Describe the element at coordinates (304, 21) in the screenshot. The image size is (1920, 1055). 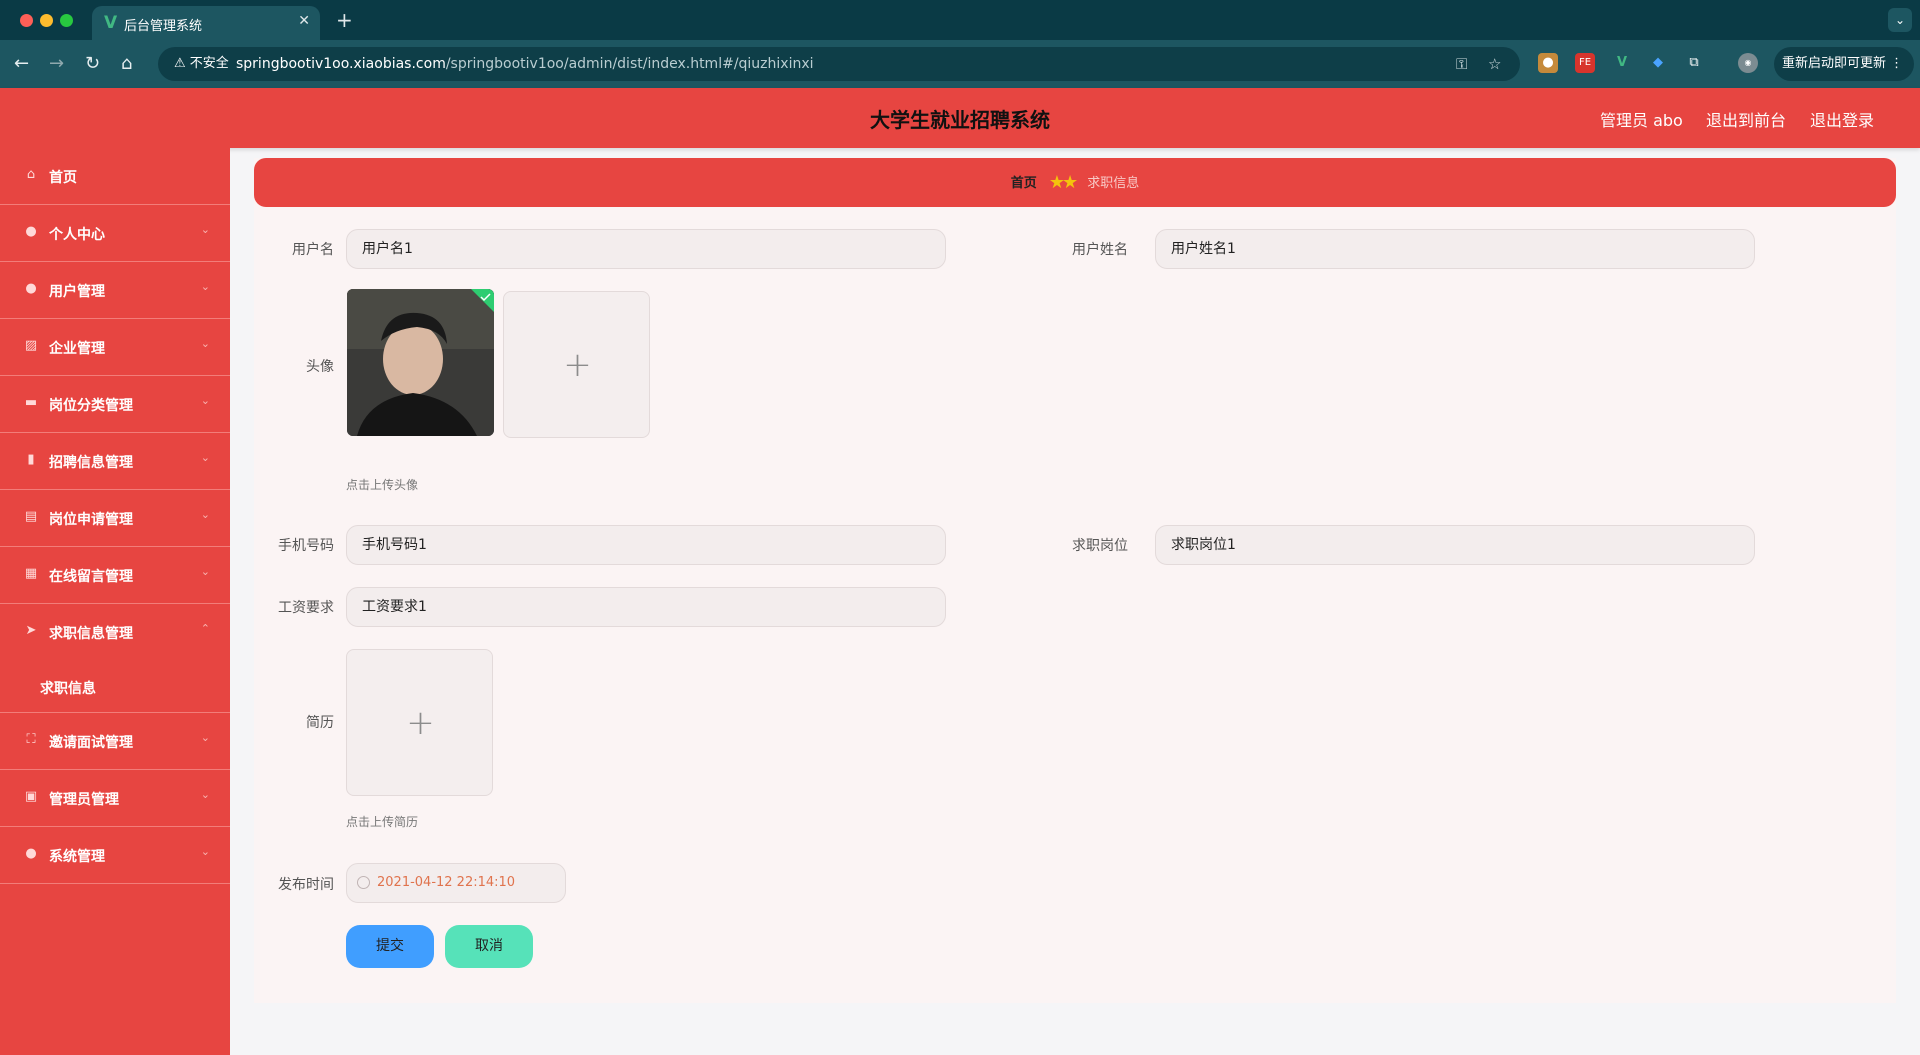
I see `close-icon: ✕` at that location.